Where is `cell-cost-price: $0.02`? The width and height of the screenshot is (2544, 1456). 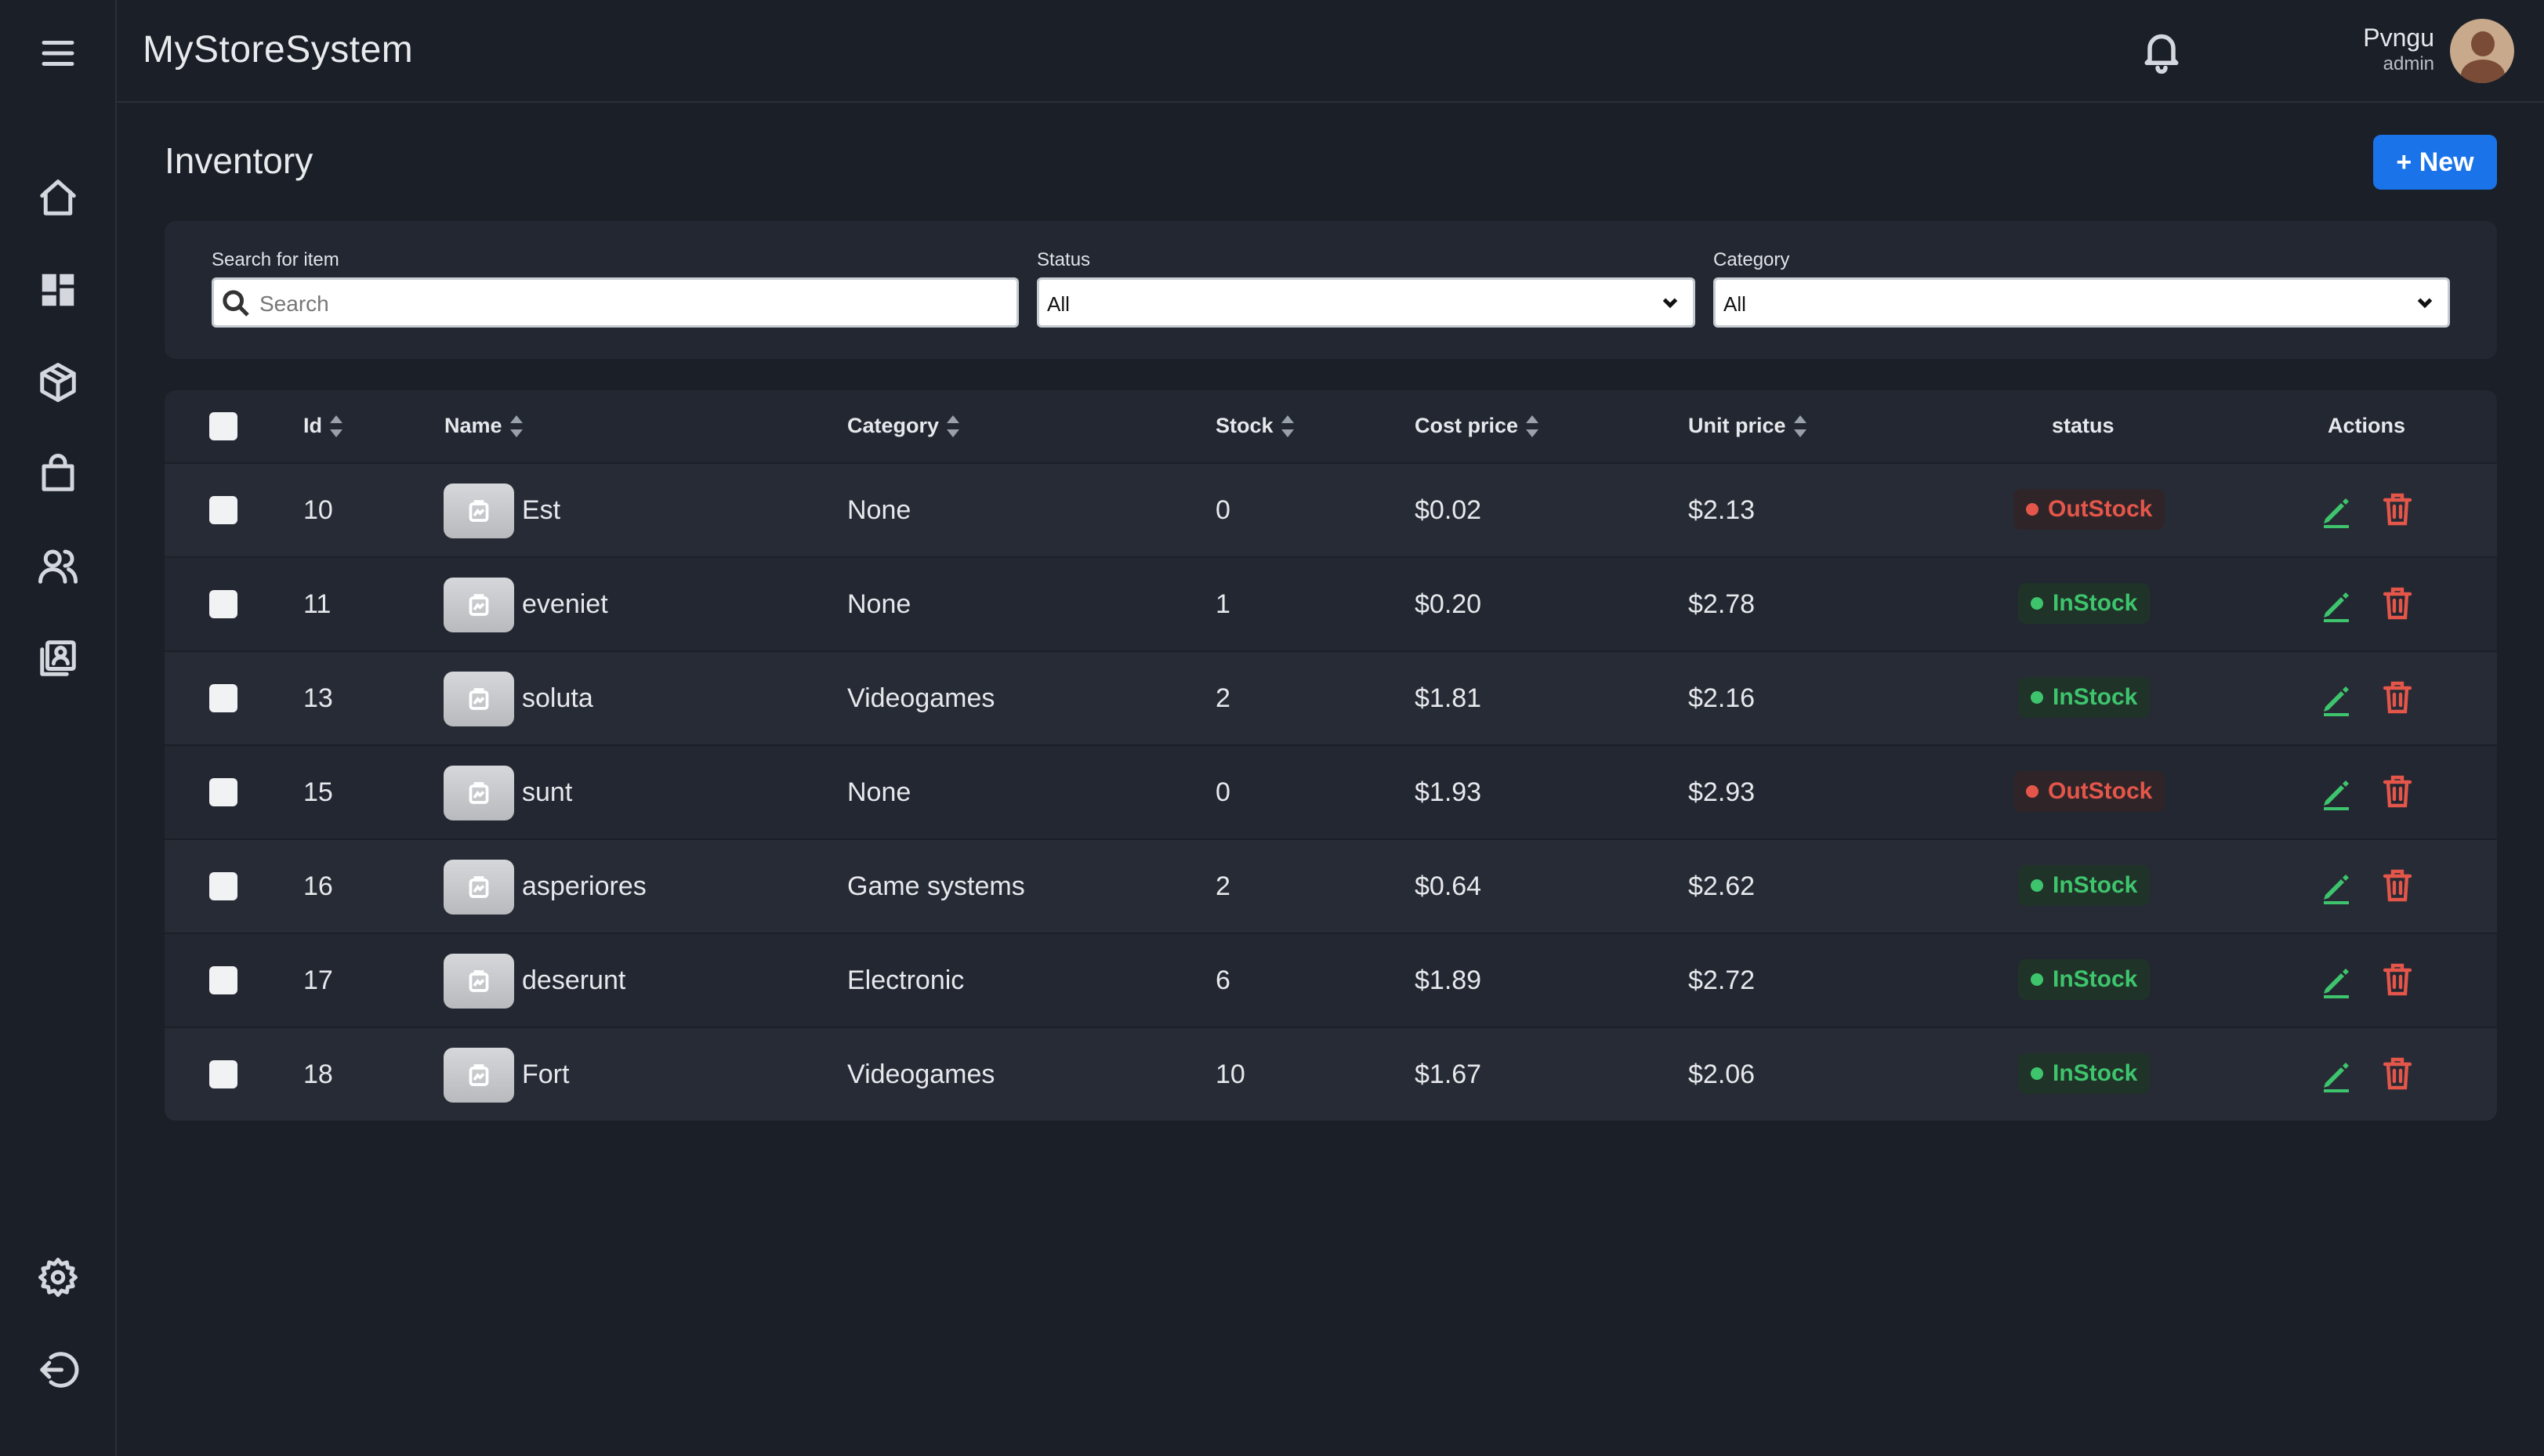
cell-cost-price: $0.02 is located at coordinates (1448, 510).